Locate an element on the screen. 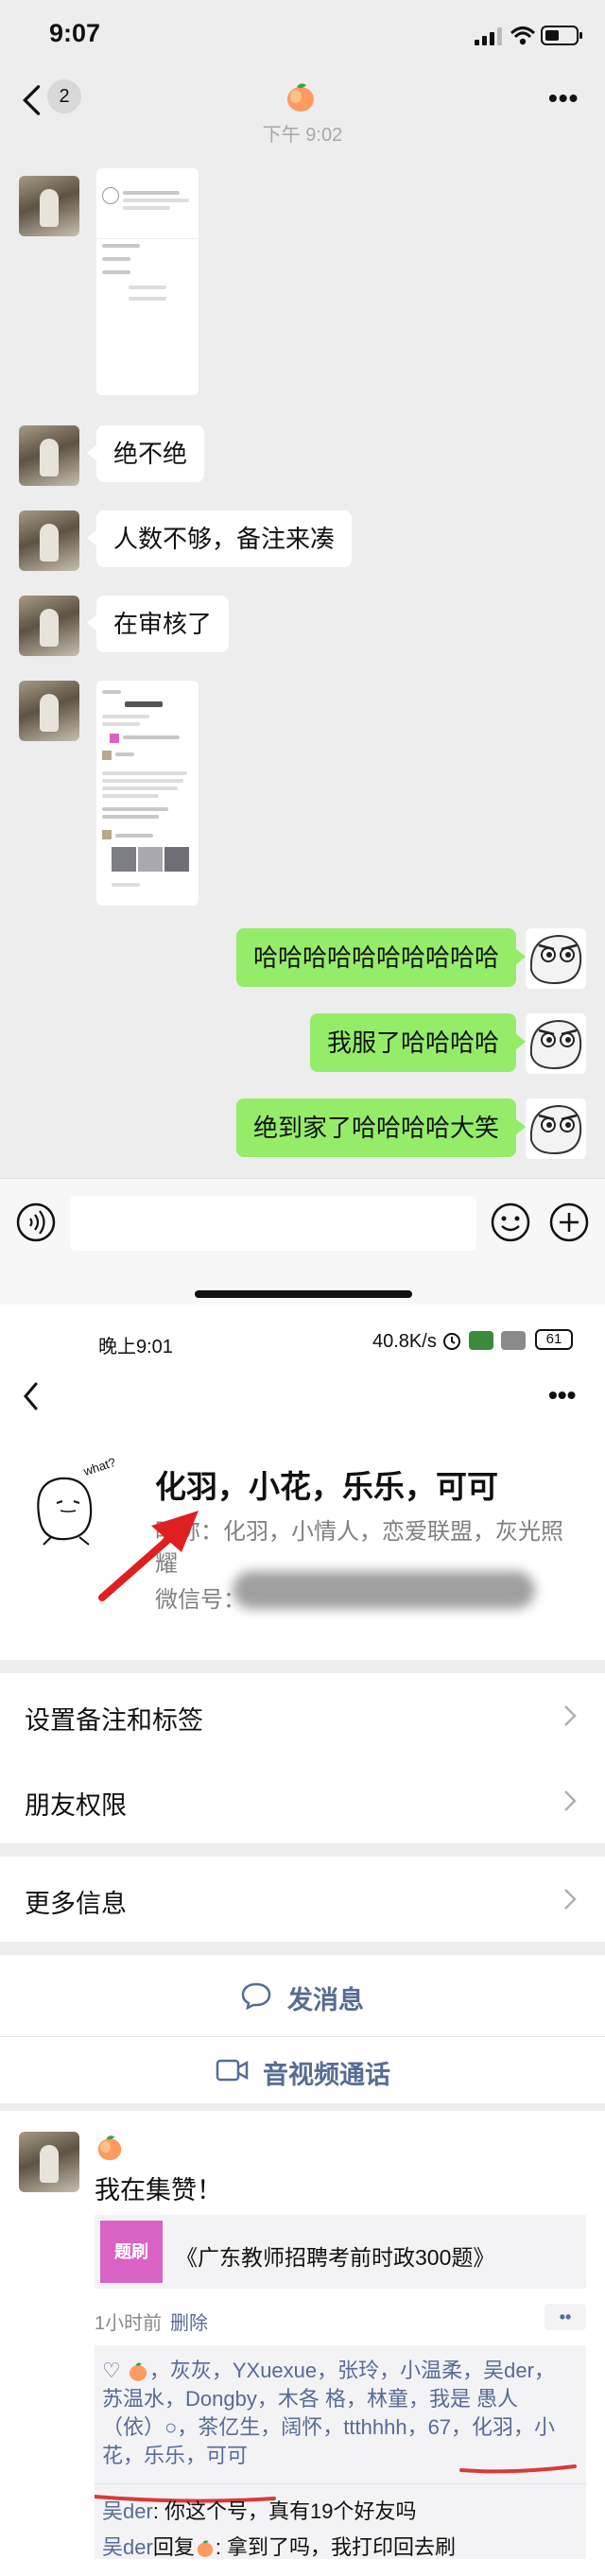 This screenshot has height=2576, width=605. message-bubble-sent: 哈哈哈哈哈哈哈哈哈哈 is located at coordinates (381, 957).